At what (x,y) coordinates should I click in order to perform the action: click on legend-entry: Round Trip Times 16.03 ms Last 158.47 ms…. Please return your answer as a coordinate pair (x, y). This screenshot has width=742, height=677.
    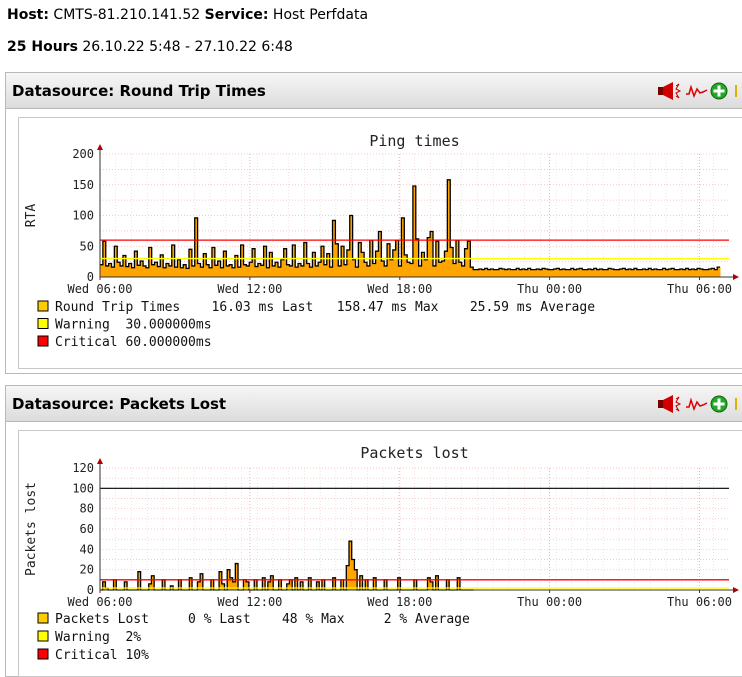
    Looking at the image, I should click on (325, 307).